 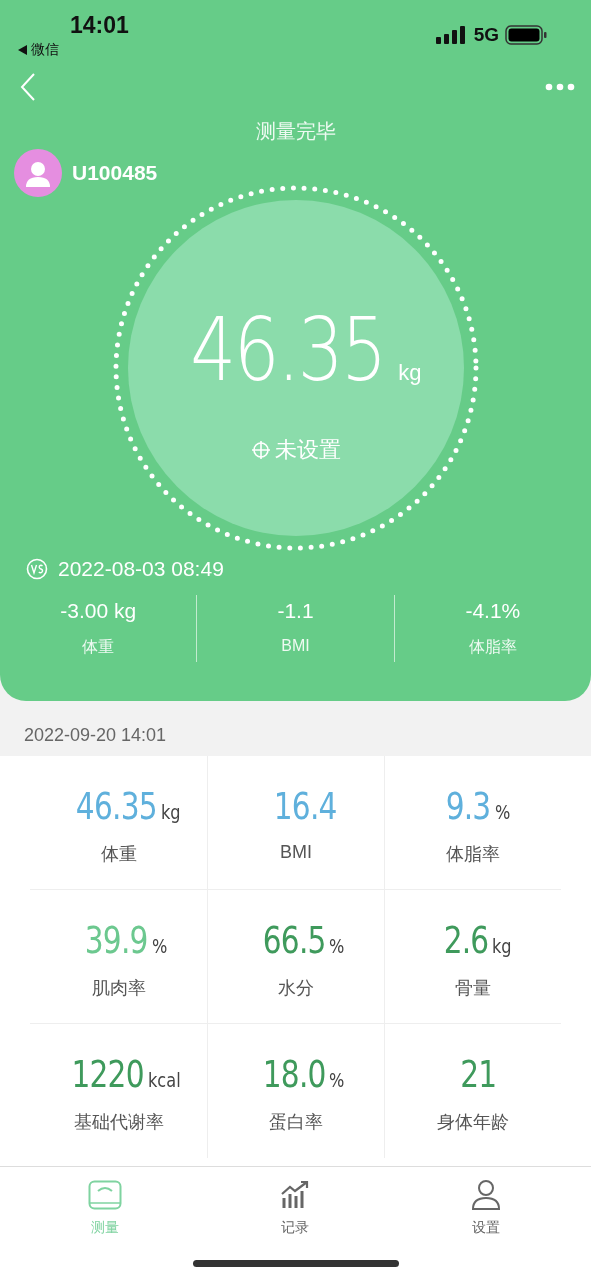 What do you see at coordinates (22, 50) in the screenshot?
I see `back-triangle-icon` at bounding box center [22, 50].